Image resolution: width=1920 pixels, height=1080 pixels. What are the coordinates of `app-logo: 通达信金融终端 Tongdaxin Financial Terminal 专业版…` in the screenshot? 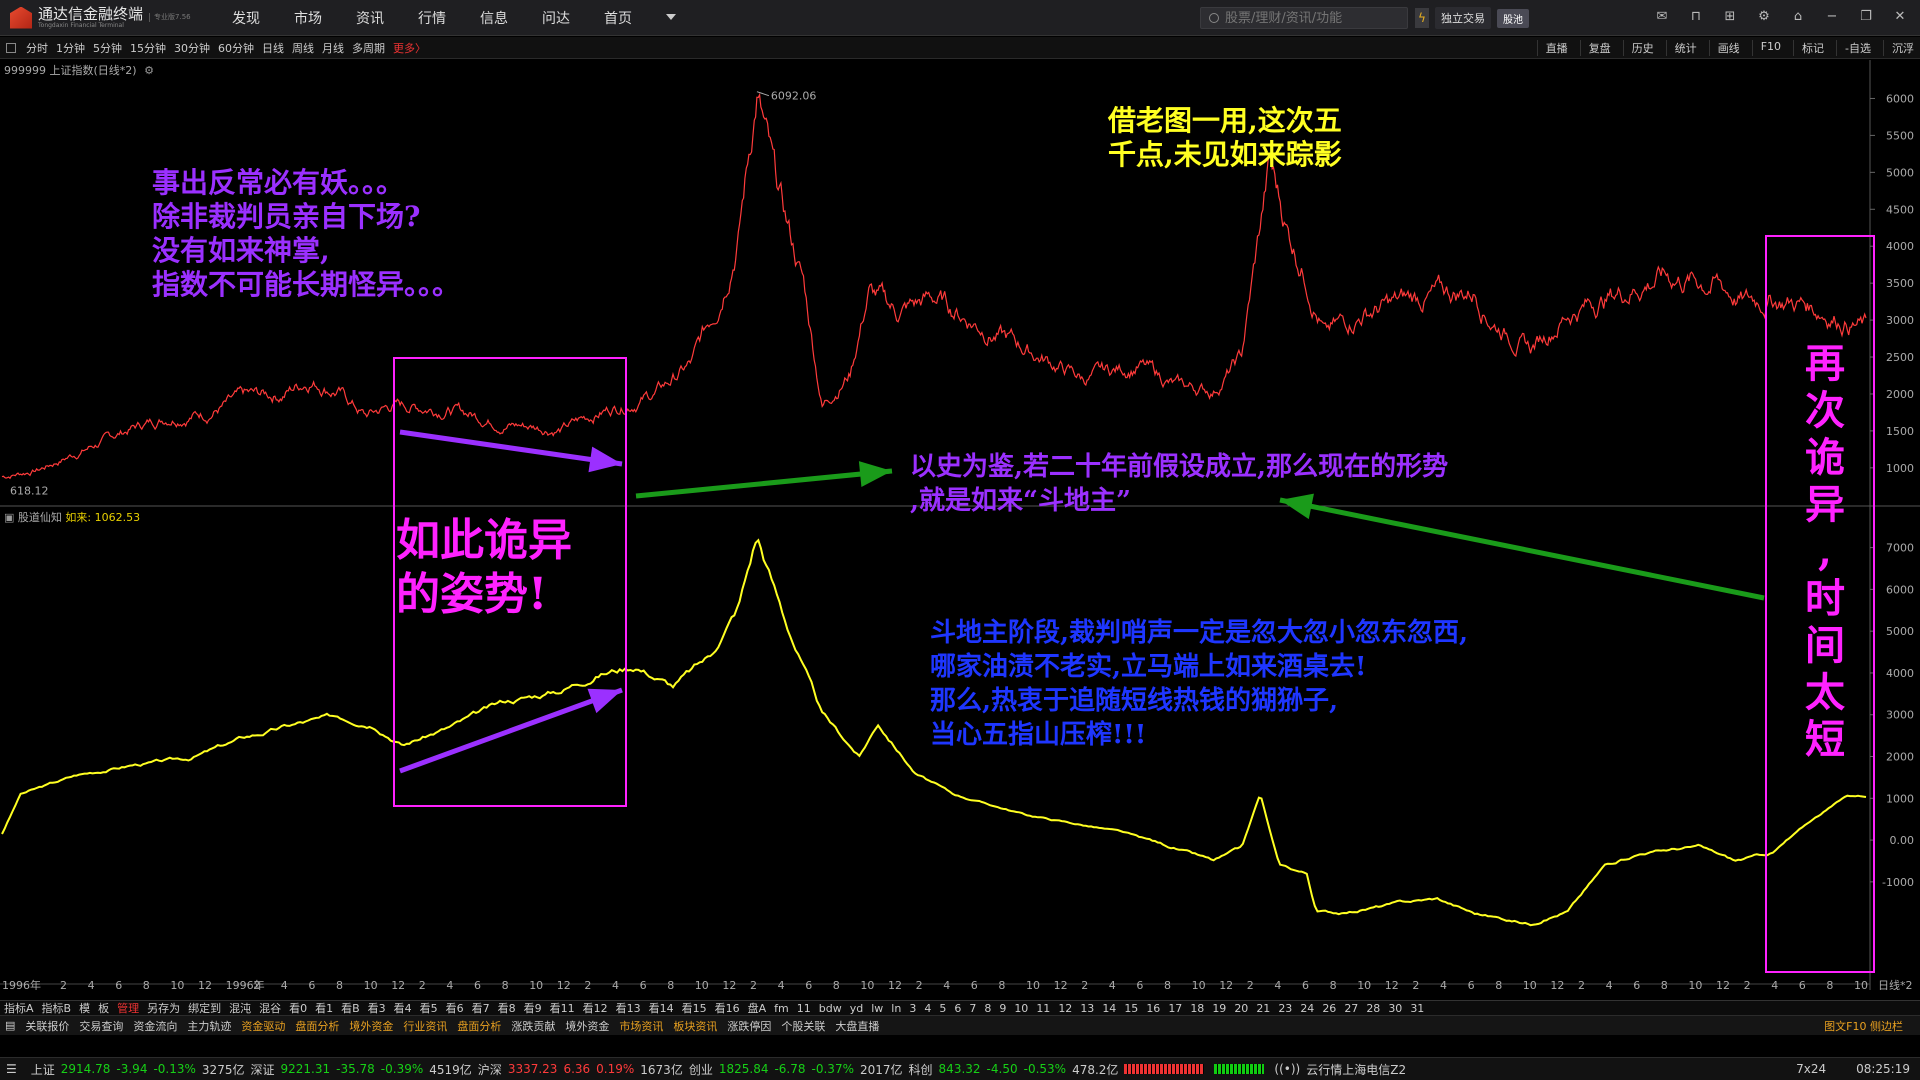 It's located at (110, 17).